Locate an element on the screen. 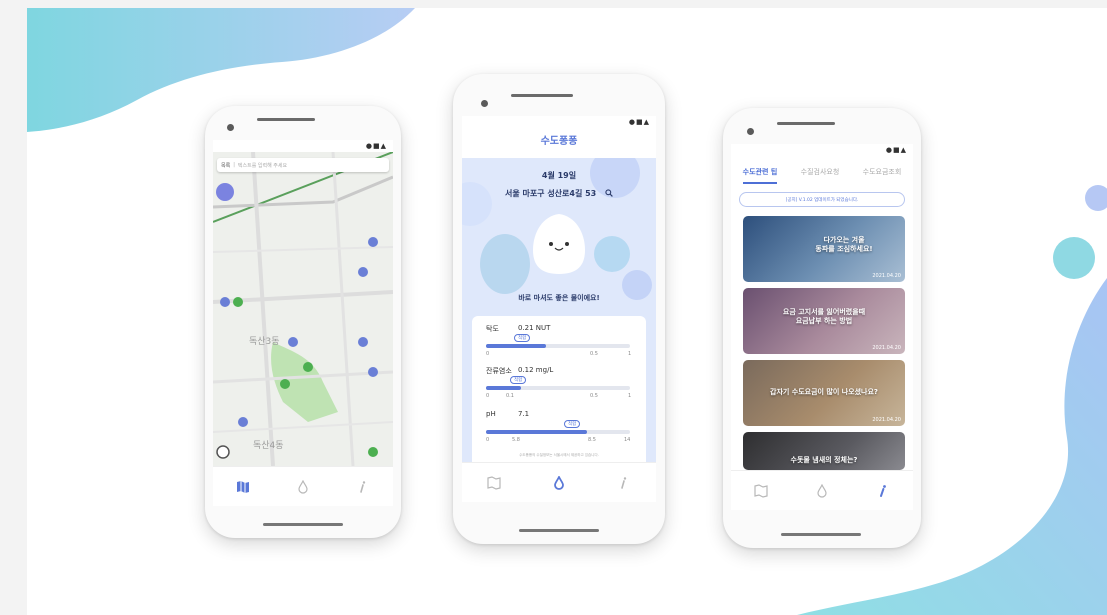 This screenshot has width=1107, height=615. address-label: 서울 마포구 성산로4길 53 is located at coordinates (550, 193).